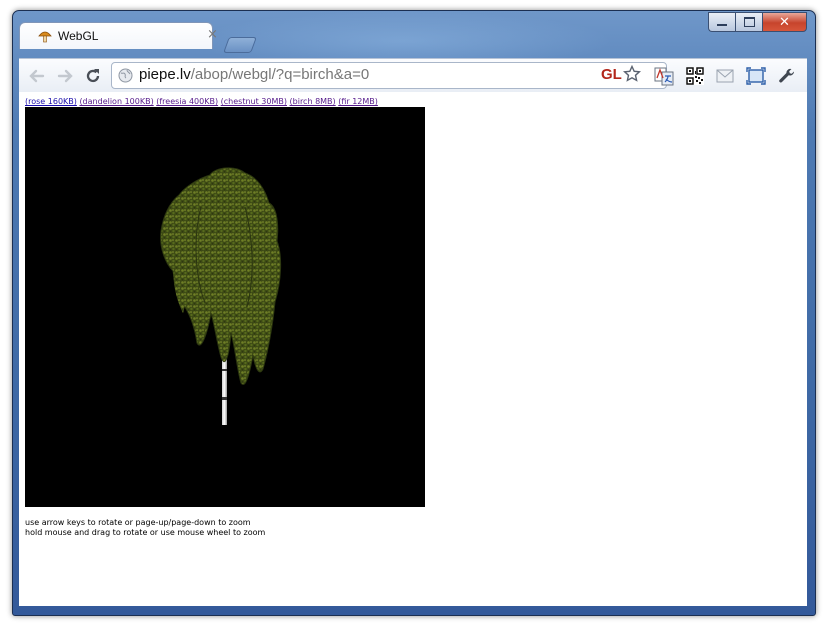 This screenshot has height=631, width=830. I want to click on screen-frame-icon, so click(756, 76).